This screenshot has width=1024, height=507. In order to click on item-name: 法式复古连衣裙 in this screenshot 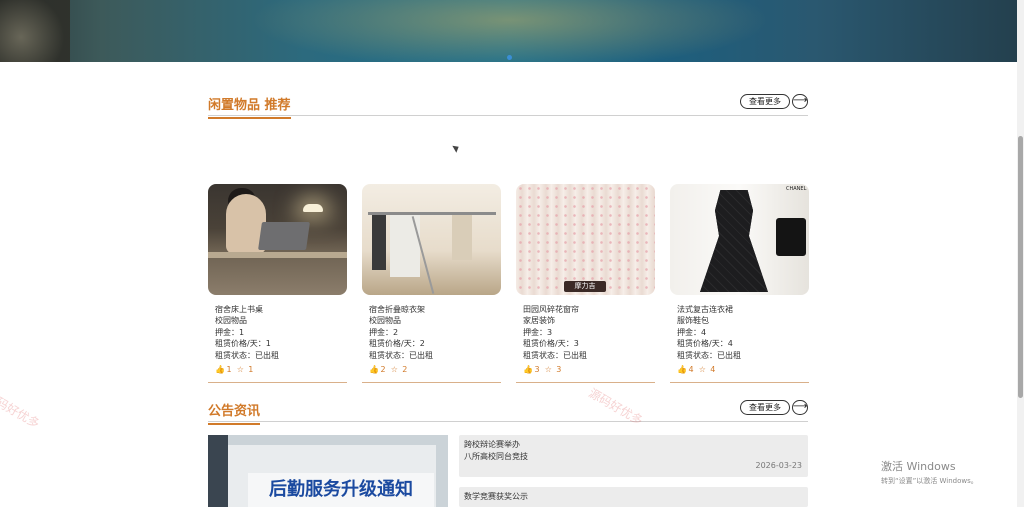, I will do `click(705, 309)`.